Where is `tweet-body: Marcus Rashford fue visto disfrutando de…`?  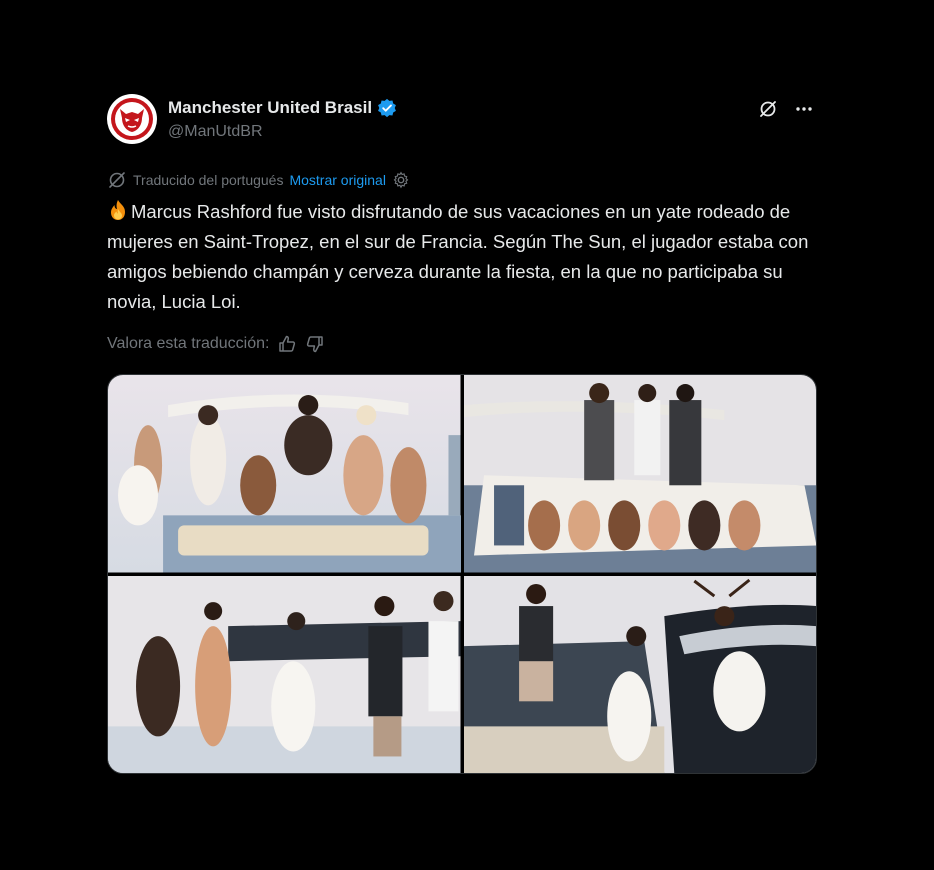
tweet-body: Marcus Rashford fue visto disfrutando de… is located at coordinates (458, 256).